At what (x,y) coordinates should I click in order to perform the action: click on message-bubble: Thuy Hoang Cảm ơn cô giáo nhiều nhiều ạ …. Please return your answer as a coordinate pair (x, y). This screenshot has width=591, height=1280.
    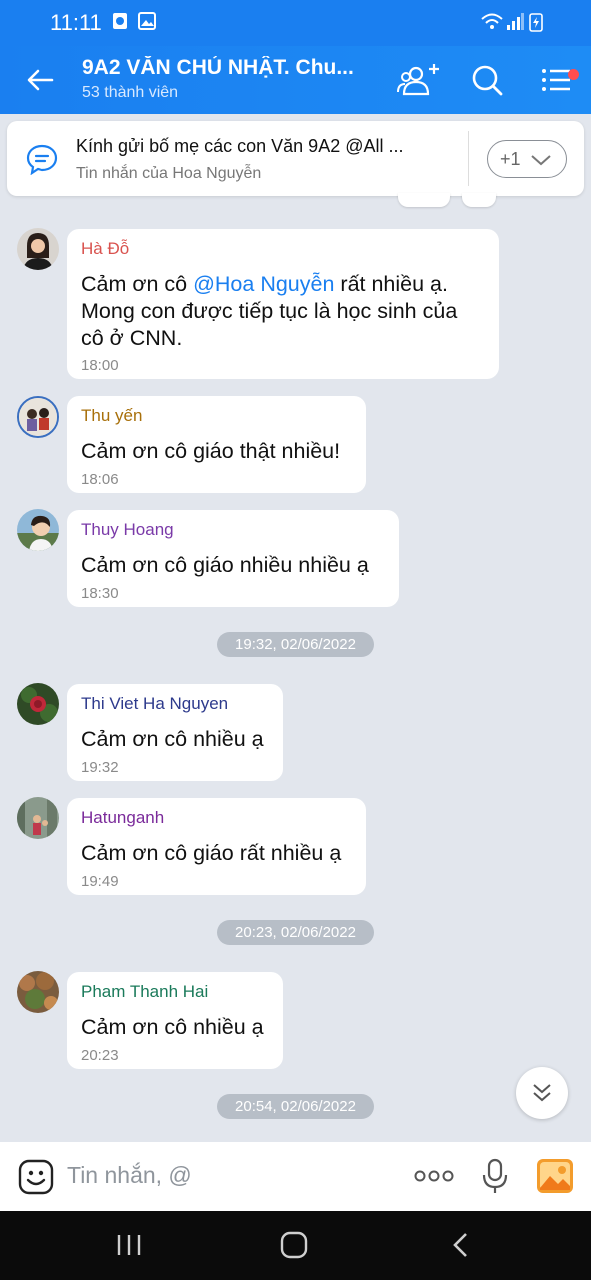
    Looking at the image, I should click on (233, 558).